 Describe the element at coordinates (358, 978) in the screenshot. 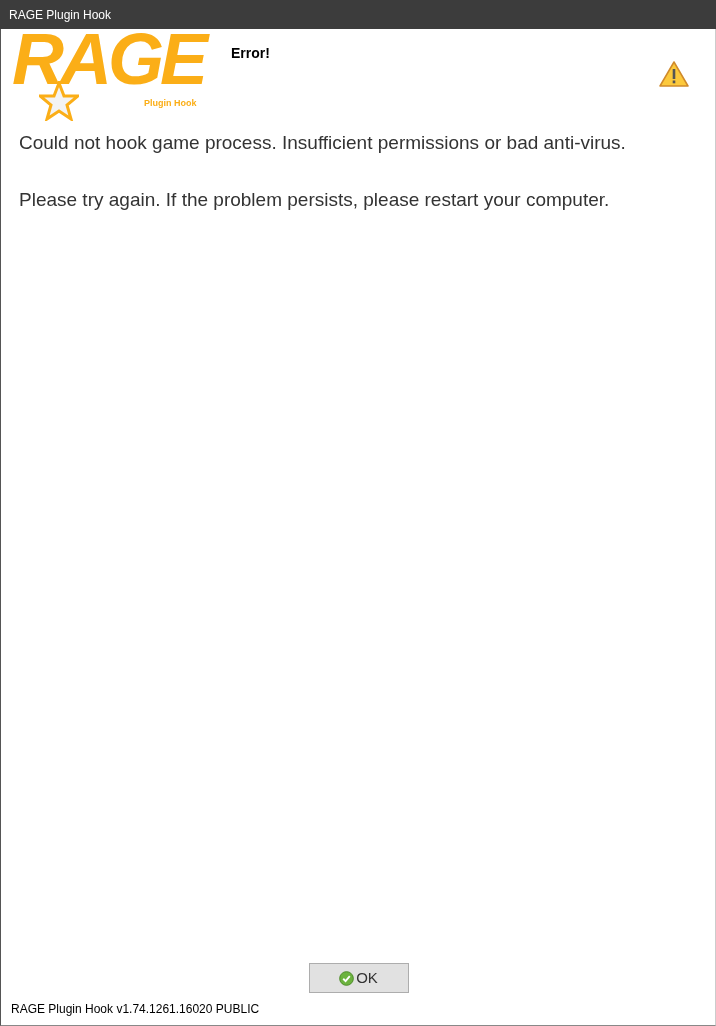

I see `ok-button: OK` at that location.